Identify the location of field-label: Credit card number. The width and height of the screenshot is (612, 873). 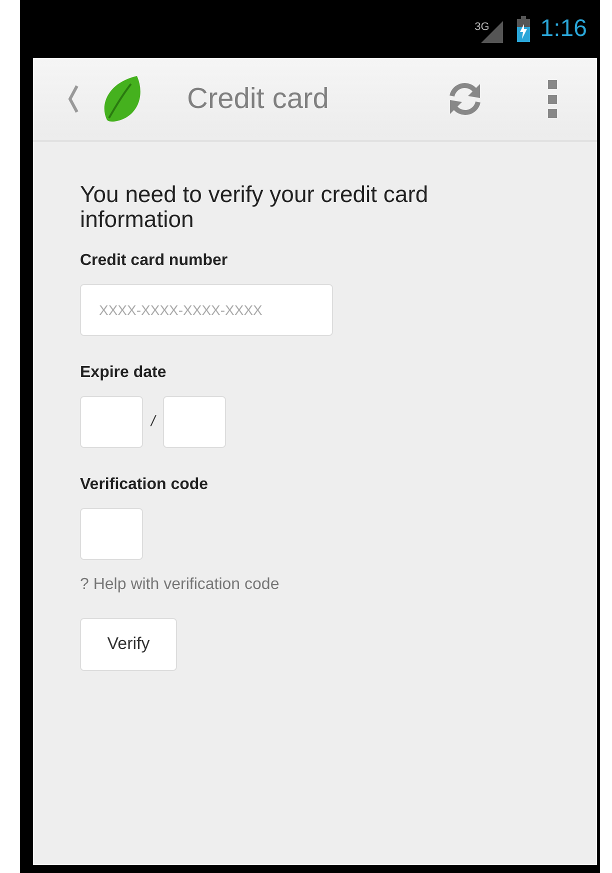
(154, 261).